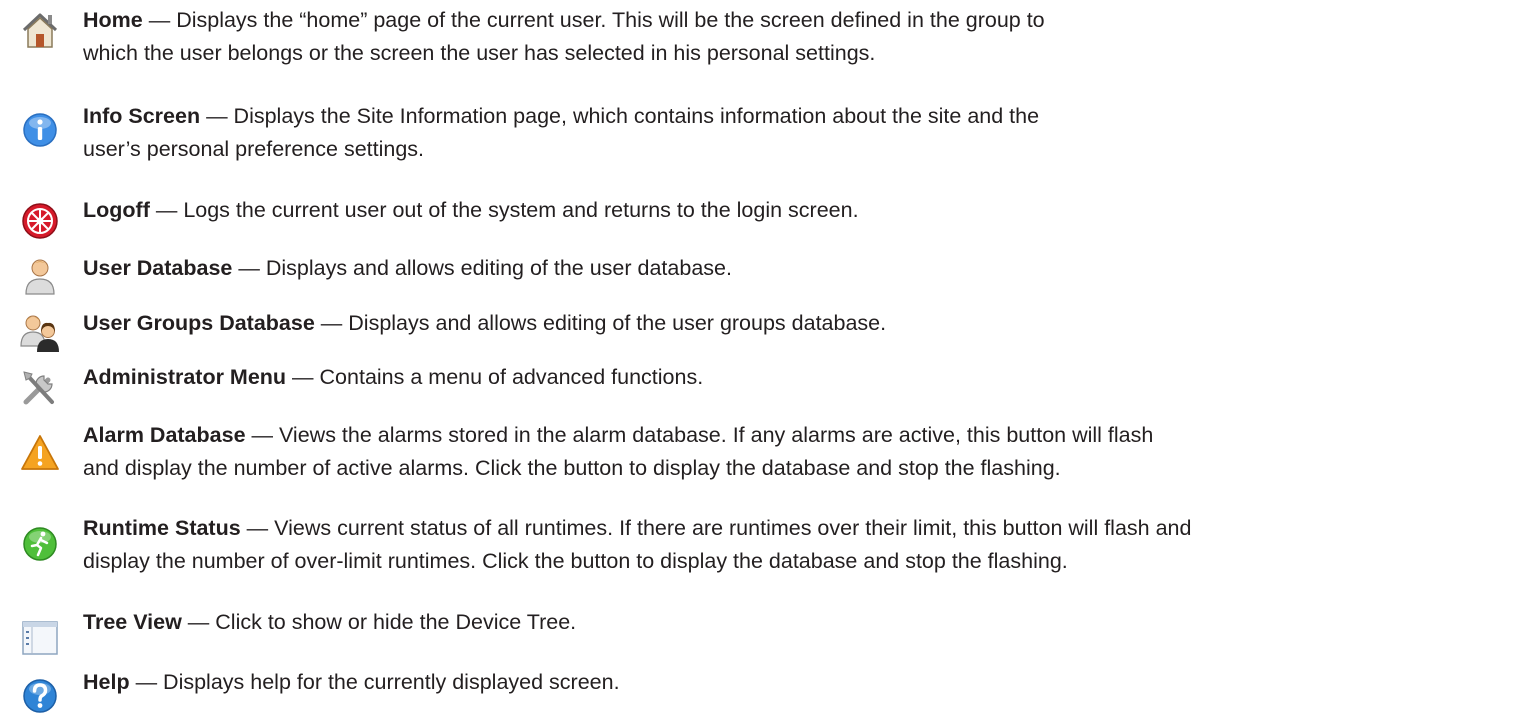  I want to click on home-icon, so click(40, 30).